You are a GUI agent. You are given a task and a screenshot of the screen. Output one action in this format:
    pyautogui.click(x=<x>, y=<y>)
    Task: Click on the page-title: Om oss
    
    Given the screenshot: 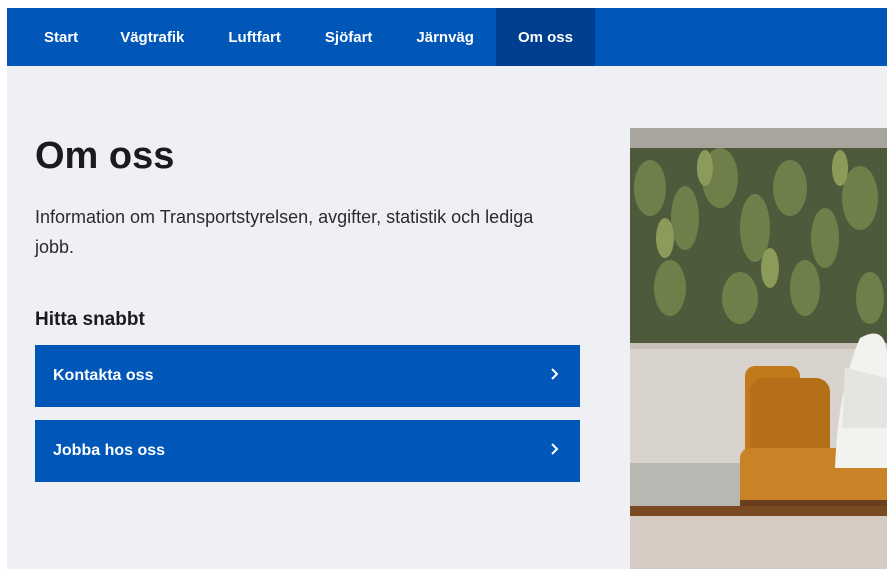 What is the action you would take?
    pyautogui.click(x=105, y=156)
    